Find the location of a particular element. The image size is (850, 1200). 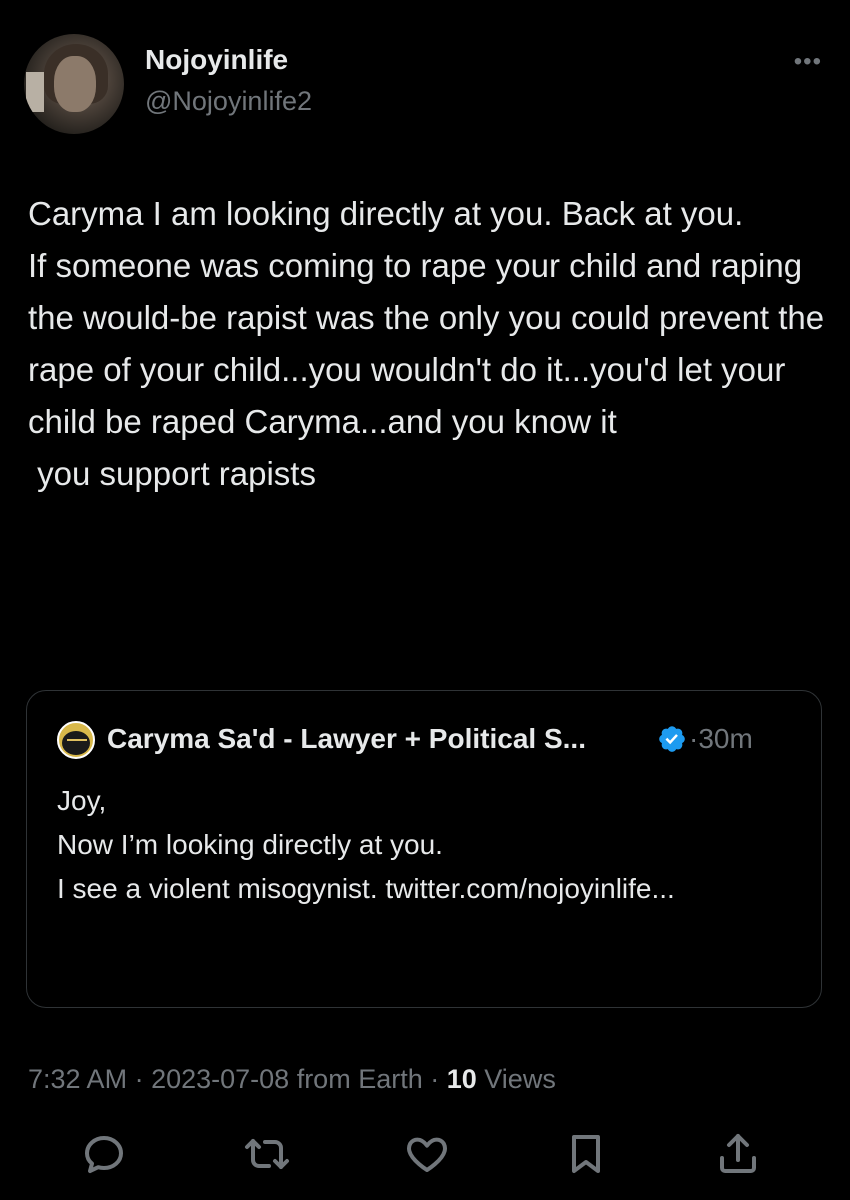

verified-badge-icon is located at coordinates (672, 739).